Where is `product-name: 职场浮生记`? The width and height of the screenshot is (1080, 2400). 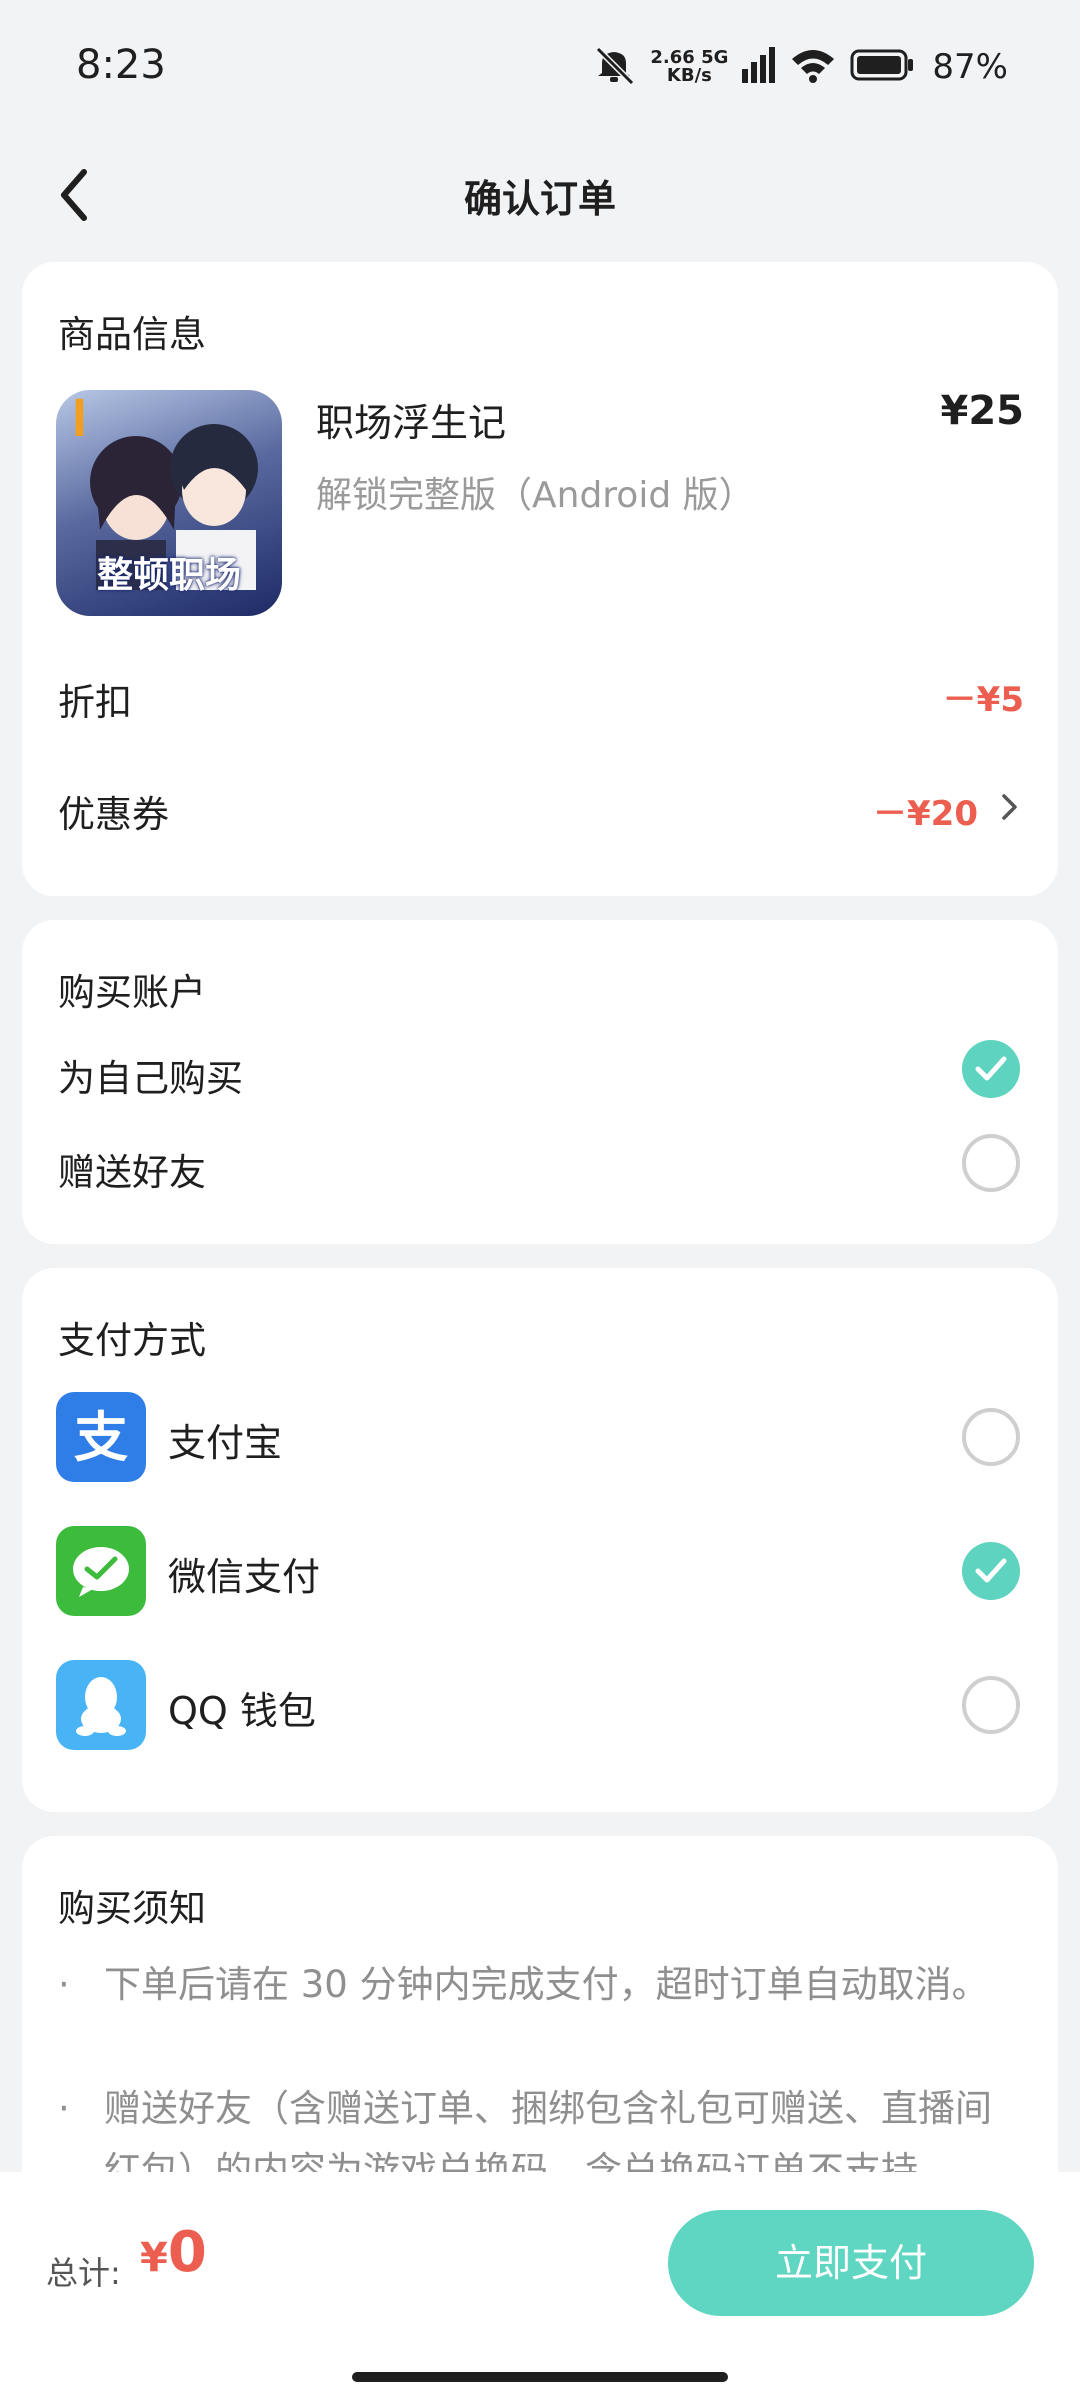
product-name: 职场浮生记 is located at coordinates (411, 423).